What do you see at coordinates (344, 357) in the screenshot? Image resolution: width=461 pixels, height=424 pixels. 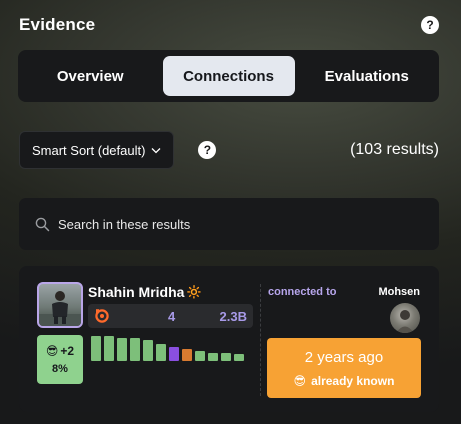 I see `known-time: 2 years ago` at bounding box center [344, 357].